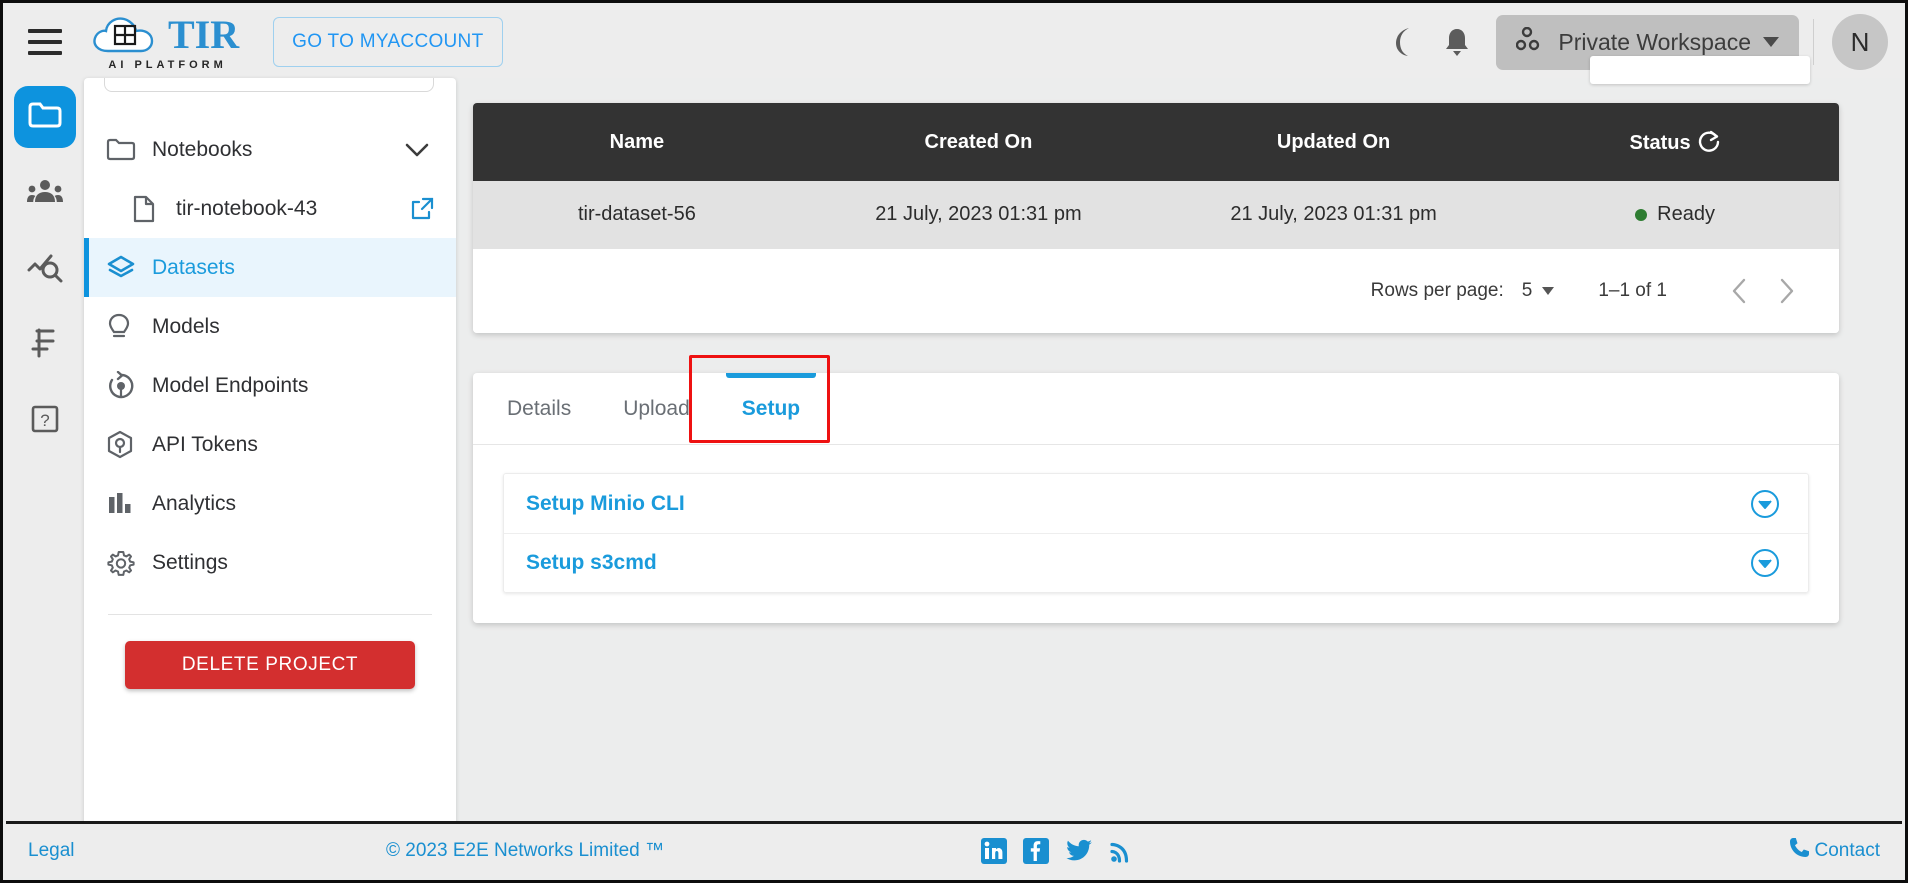 Image resolution: width=1908 pixels, height=883 pixels. I want to click on table-header-row: Name Created On Updated On Status, so click(1156, 142).